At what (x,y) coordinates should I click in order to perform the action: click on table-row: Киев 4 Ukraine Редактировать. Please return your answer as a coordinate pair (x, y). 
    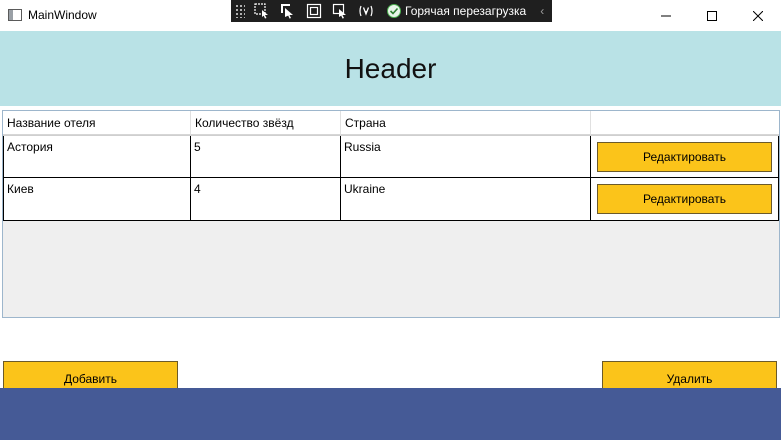
    Looking at the image, I should click on (391, 199).